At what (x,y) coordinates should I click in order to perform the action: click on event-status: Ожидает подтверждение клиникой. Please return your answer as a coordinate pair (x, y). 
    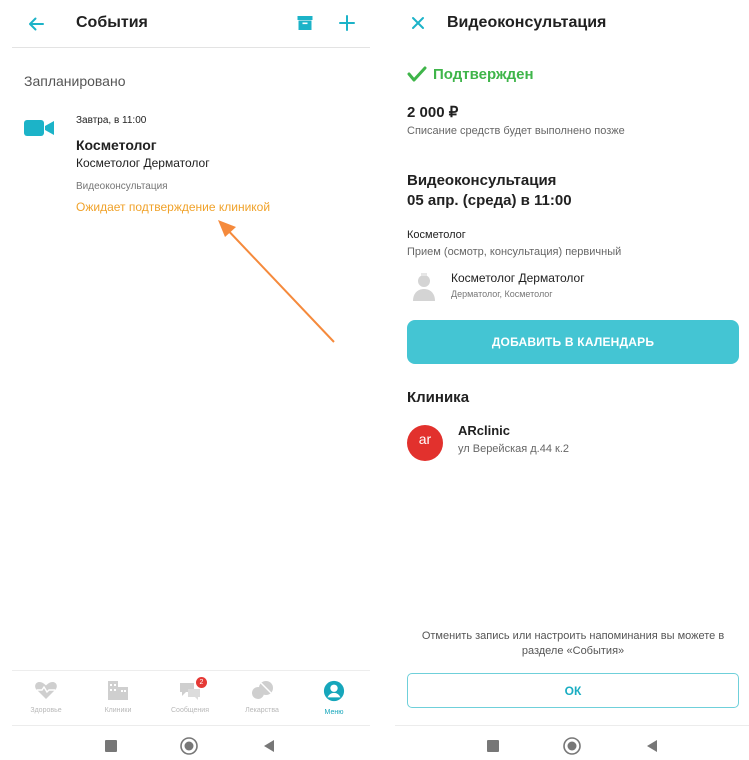
    Looking at the image, I should click on (173, 207).